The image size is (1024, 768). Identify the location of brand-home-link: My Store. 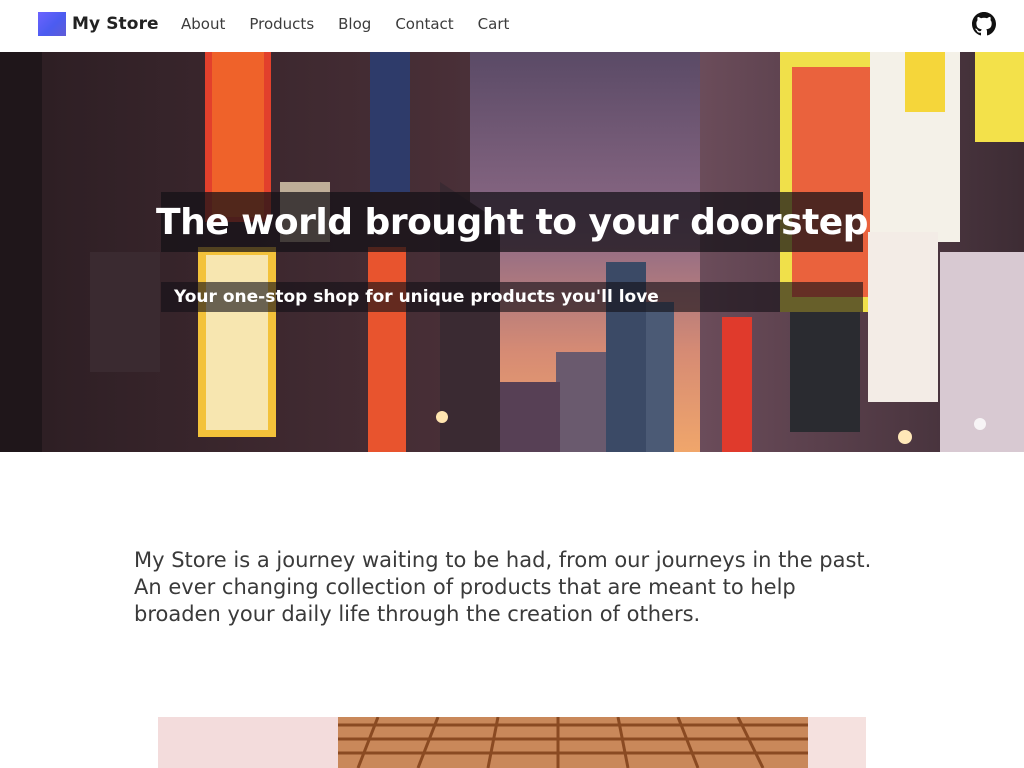
(98, 24).